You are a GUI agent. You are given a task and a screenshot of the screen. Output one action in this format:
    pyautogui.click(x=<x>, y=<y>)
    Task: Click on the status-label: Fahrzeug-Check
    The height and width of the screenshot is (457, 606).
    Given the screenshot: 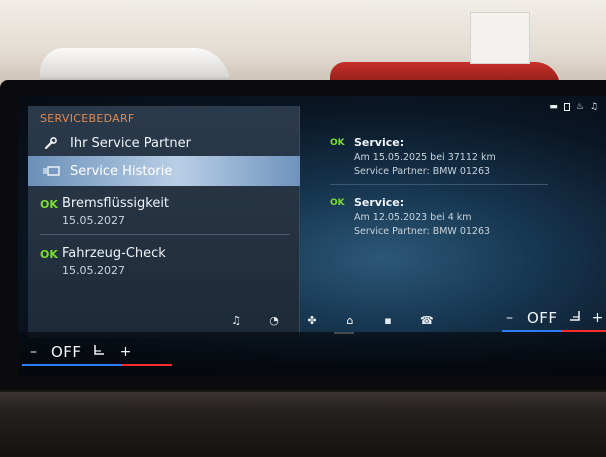 What is the action you would take?
    pyautogui.click(x=114, y=253)
    